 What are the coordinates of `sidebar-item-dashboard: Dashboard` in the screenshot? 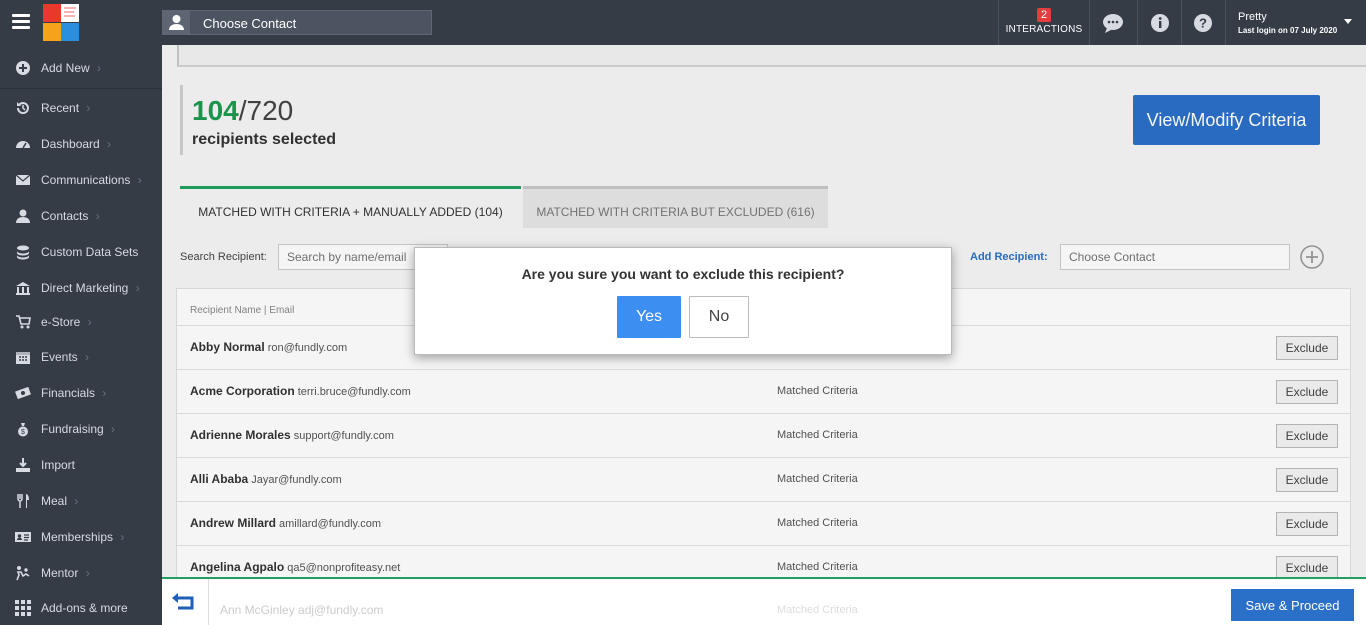 It's located at (81, 144).